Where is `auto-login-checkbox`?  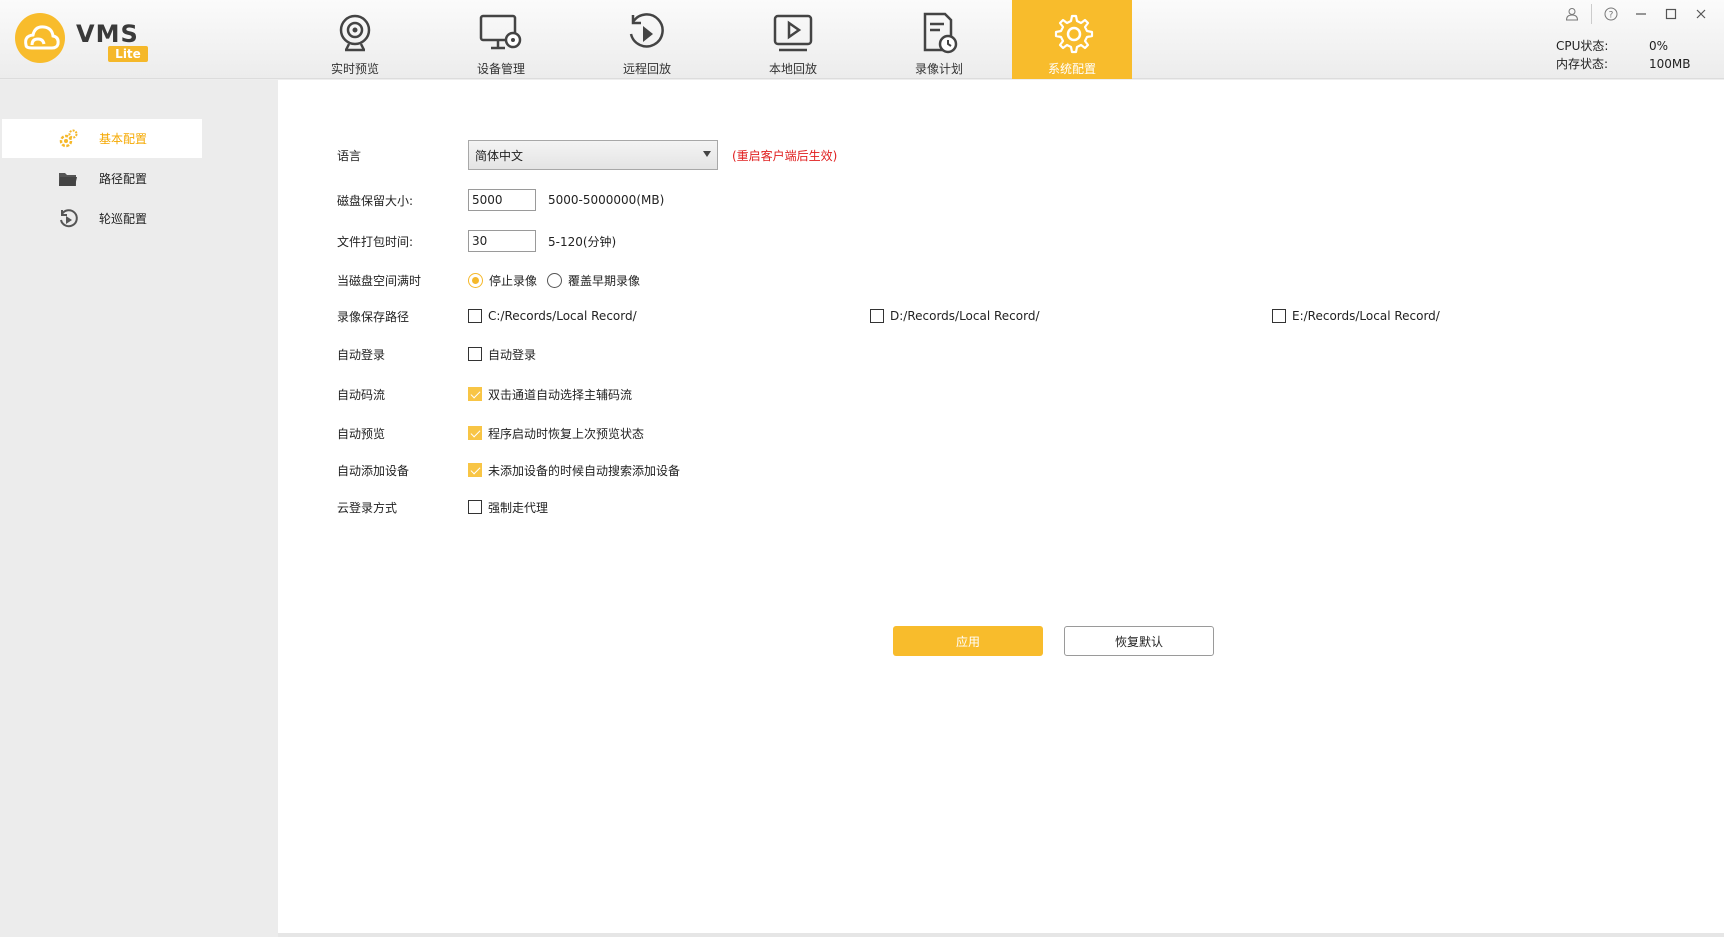
auto-login-checkbox is located at coordinates (475, 354).